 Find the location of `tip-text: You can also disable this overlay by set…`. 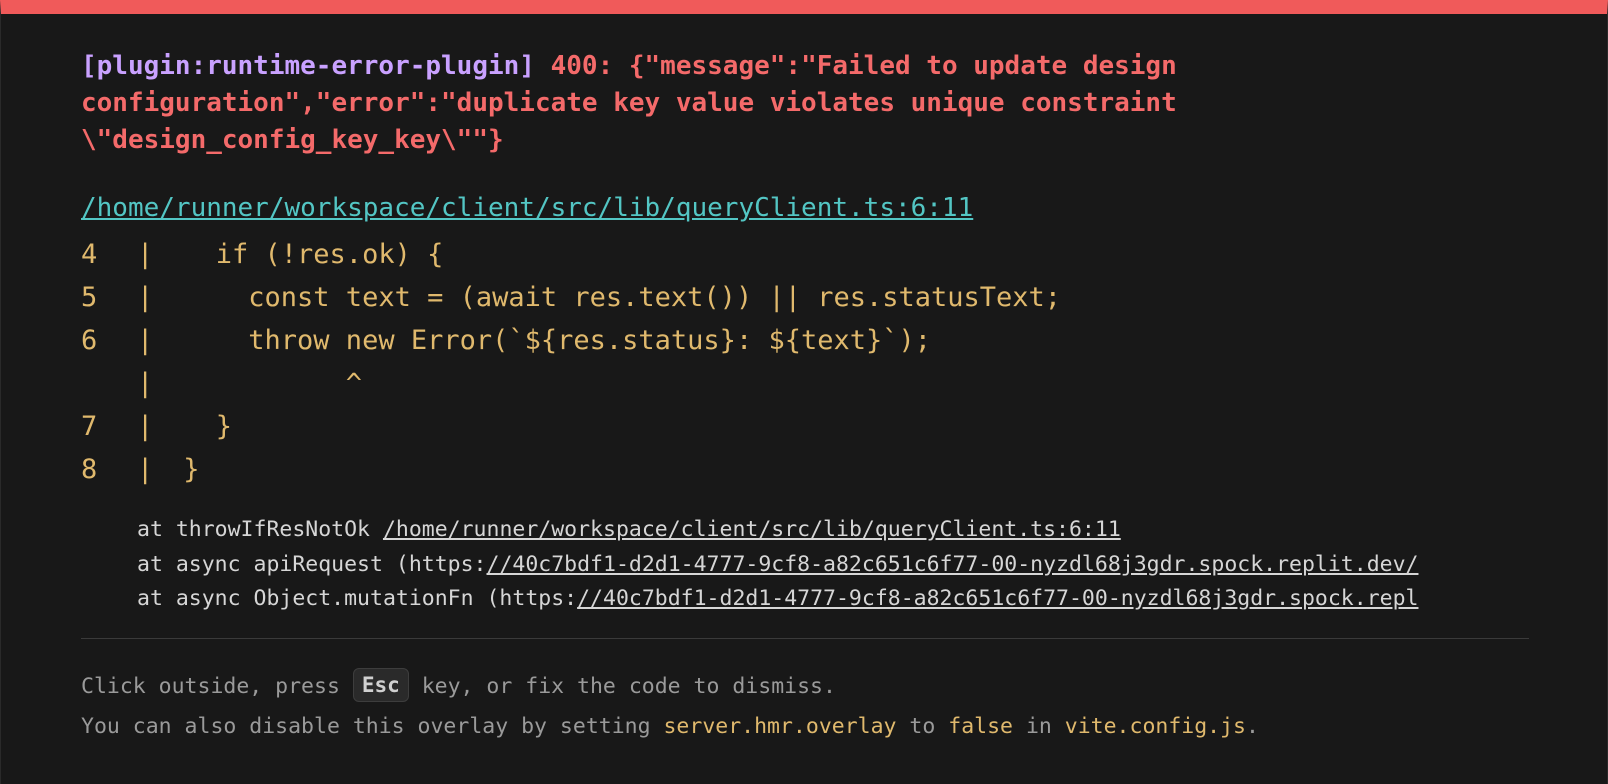

tip-text: You can also disable this overlay by set… is located at coordinates (372, 726).